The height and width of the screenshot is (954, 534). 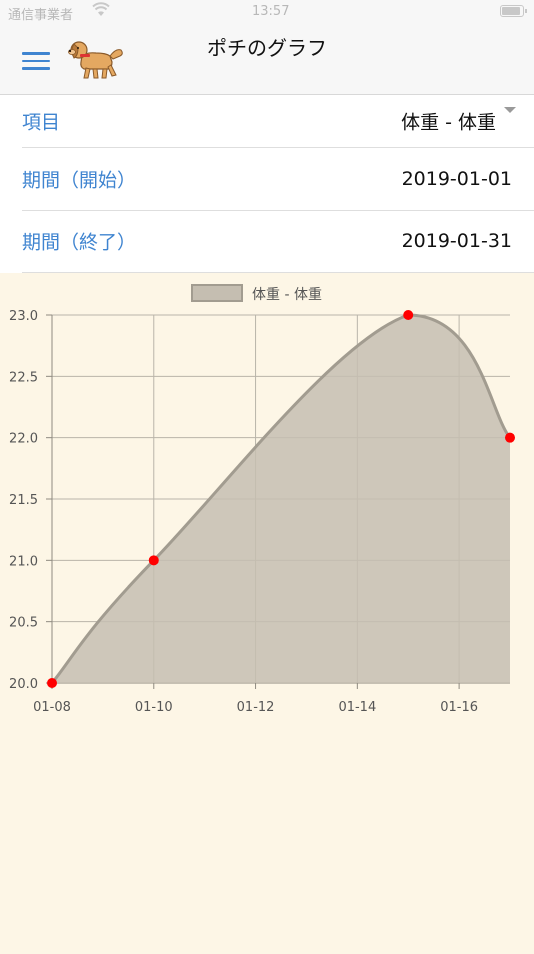 I want to click on battery-icon, so click(x=513, y=11).